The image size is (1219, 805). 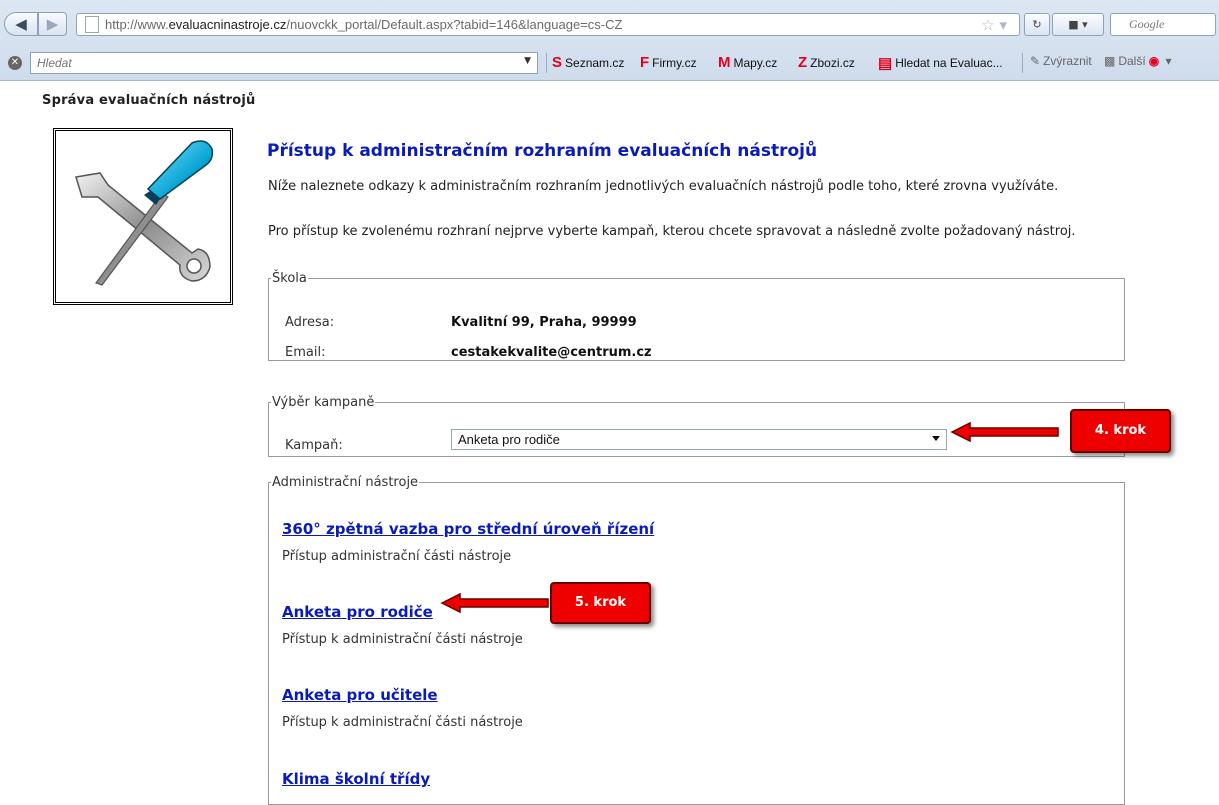 What do you see at coordinates (551, 352) in the screenshot?
I see `email-value: cestakekvalite@centrum.cz` at bounding box center [551, 352].